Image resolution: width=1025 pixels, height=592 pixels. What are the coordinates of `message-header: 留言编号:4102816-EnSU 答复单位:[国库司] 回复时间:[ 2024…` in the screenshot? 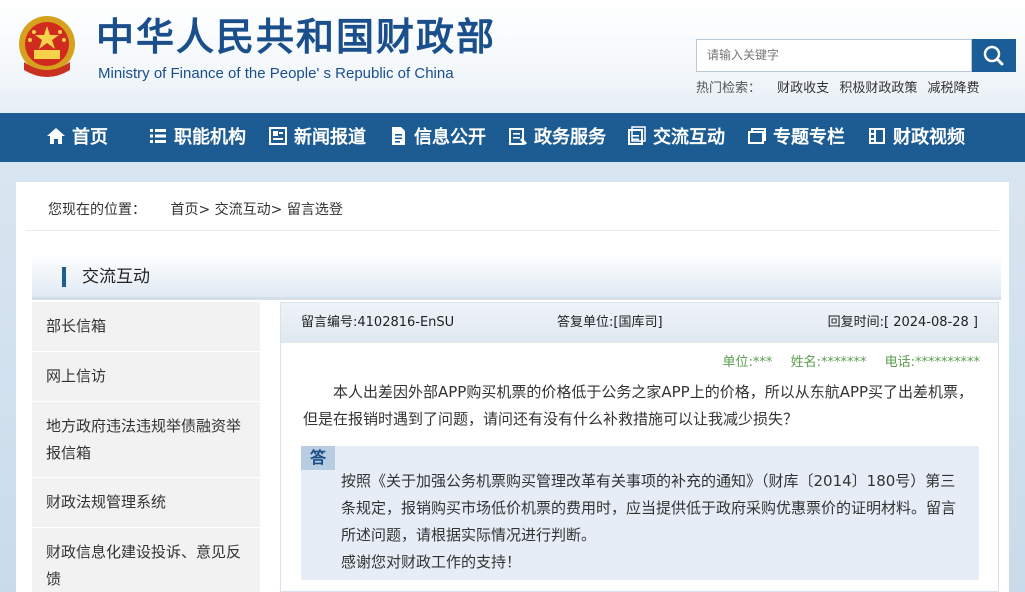 It's located at (639, 323).